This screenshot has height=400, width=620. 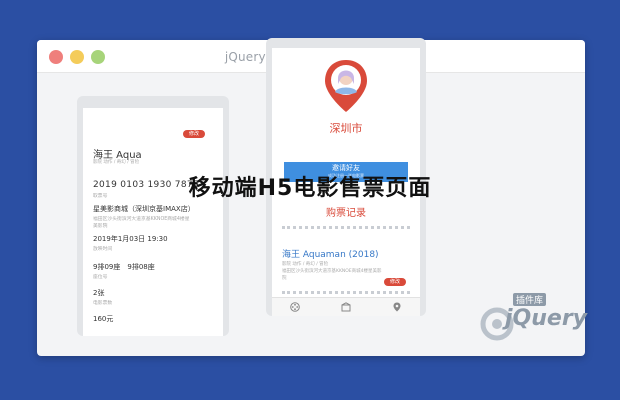 I want to click on city-name: 深圳市, so click(x=346, y=128).